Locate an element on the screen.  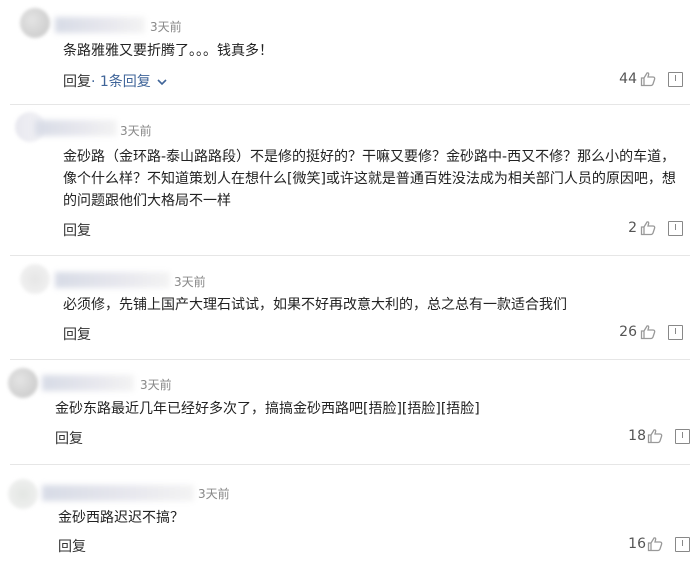
comment-text: 必须修，先铺上国产大理石试试，如果不好再改意大利的，总之总有一款适合我们 is located at coordinates (315, 305).